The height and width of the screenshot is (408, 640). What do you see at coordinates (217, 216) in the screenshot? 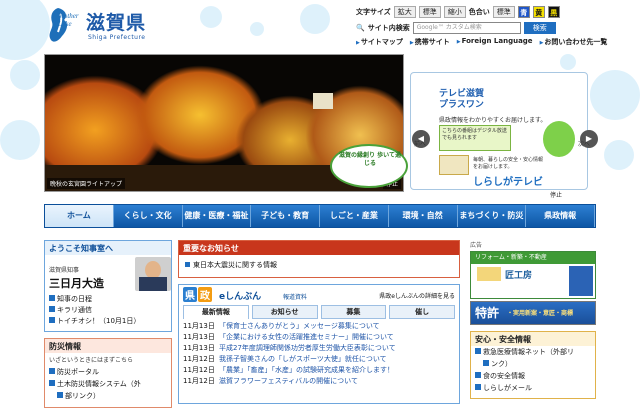
I see `nav-health-welfare: 健康・医療・福祉` at bounding box center [217, 216].